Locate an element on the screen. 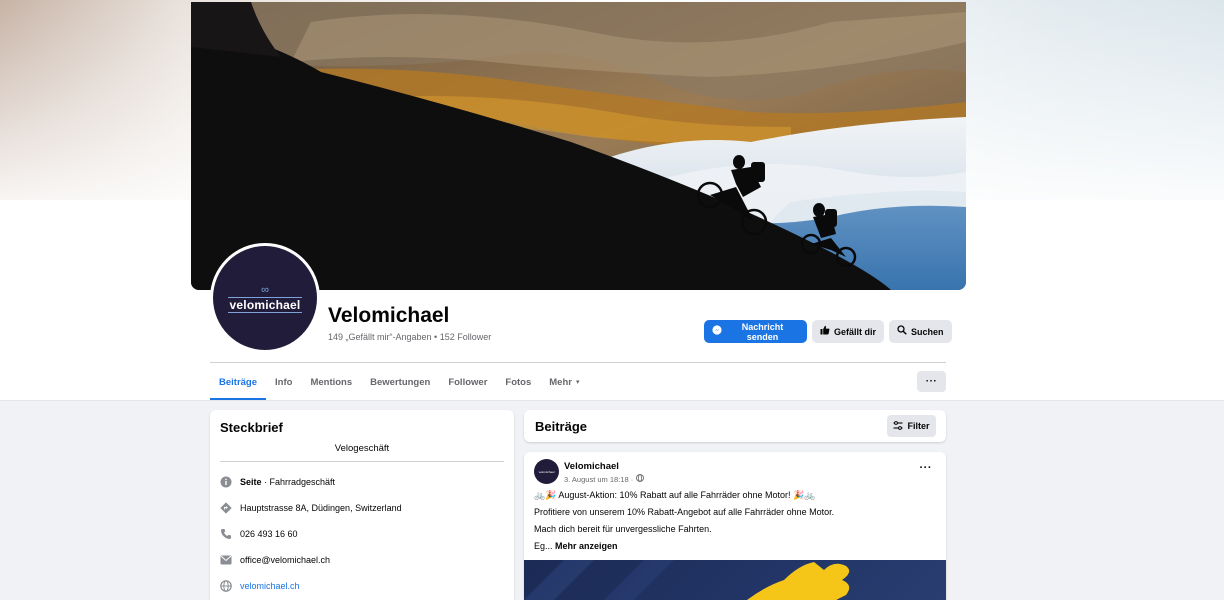 This screenshot has width=1224, height=600. post-text-line: Eg... Mehr anzeigen is located at coordinates (576, 546).